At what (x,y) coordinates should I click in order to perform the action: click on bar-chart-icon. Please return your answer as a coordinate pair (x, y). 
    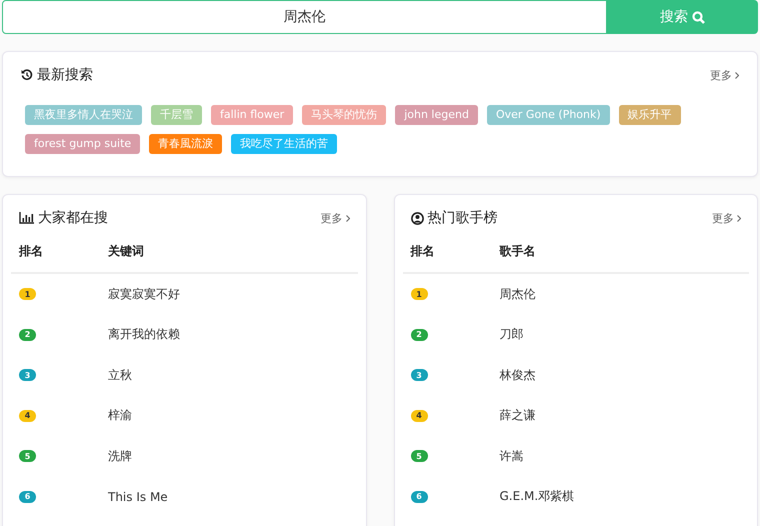
    Looking at the image, I should click on (26, 218).